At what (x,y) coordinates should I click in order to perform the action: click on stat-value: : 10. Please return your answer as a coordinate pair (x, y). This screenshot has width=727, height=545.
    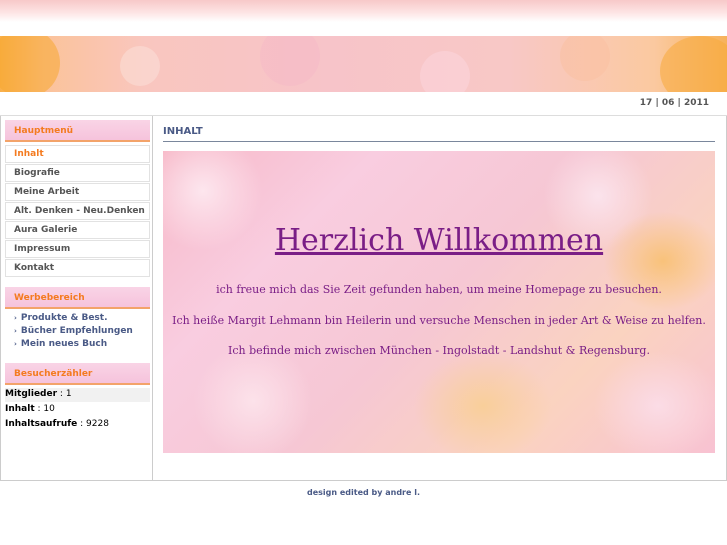
    Looking at the image, I should click on (46, 409).